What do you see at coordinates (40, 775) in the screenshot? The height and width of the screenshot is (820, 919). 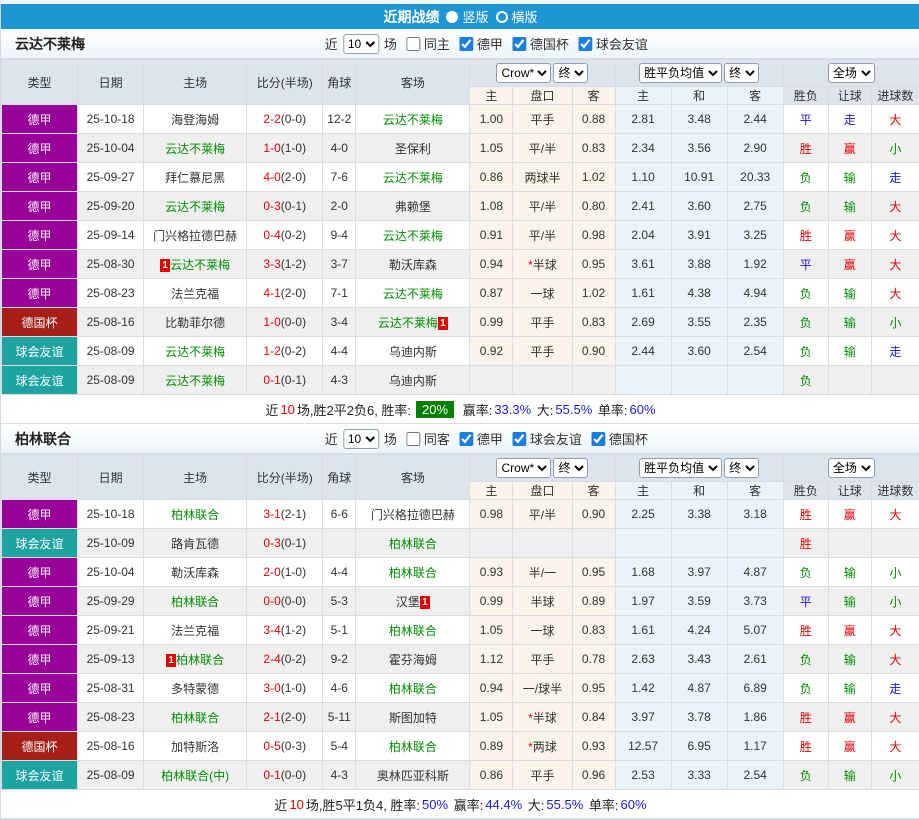 I see `type-badge: 球会友谊` at bounding box center [40, 775].